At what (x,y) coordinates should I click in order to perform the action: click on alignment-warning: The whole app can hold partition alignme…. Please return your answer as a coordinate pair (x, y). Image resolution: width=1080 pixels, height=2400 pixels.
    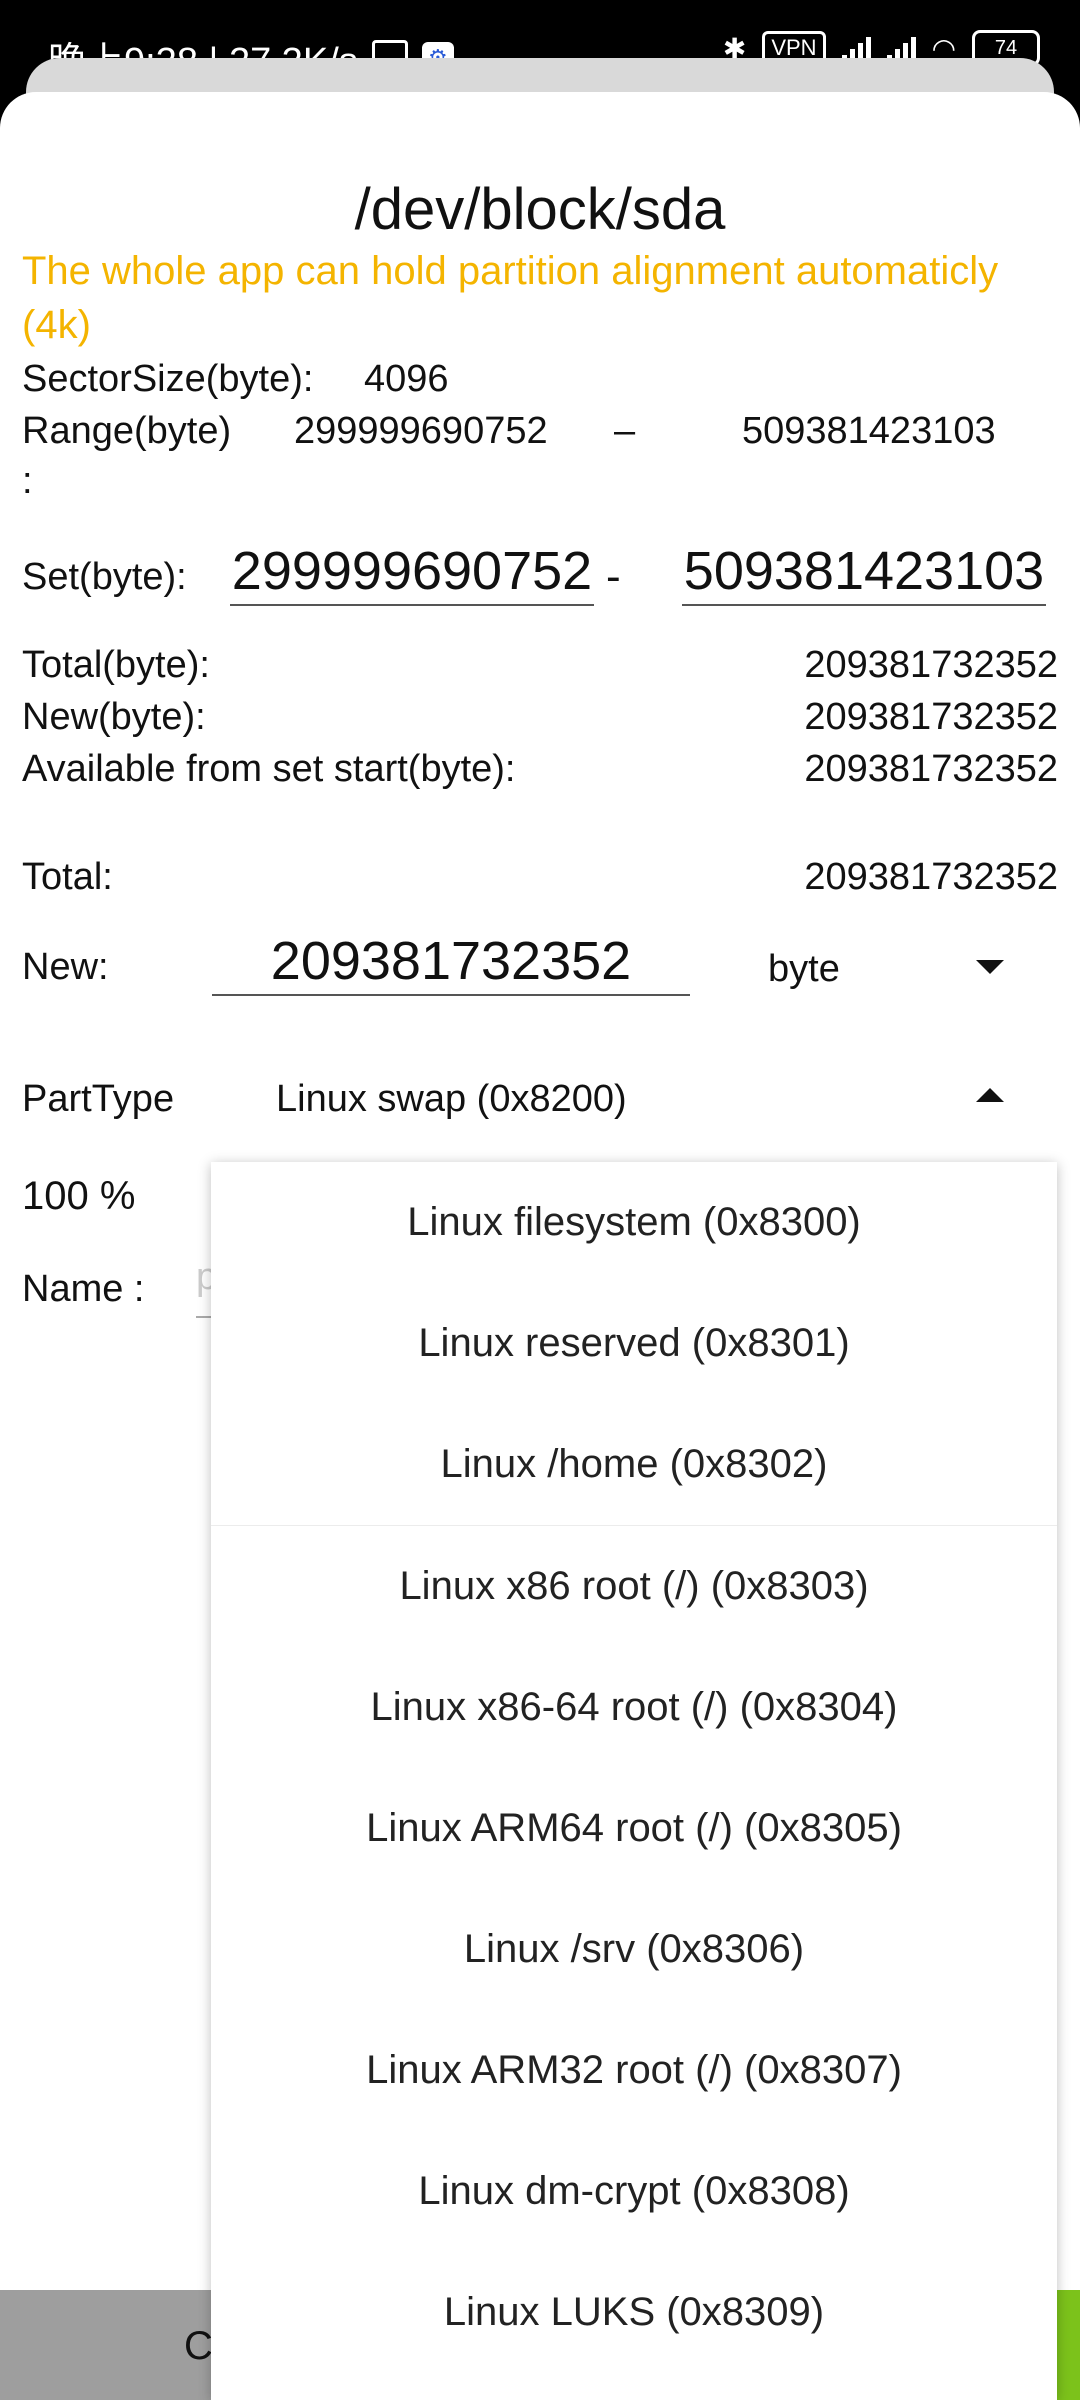
    Looking at the image, I should click on (510, 298).